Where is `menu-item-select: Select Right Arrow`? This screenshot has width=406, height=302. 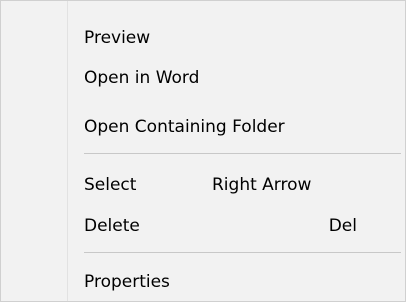
menu-item-select: Select Right Arrow is located at coordinates (236, 185).